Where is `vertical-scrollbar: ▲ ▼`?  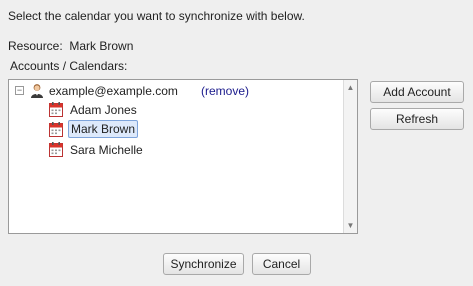 vertical-scrollbar: ▲ ▼ is located at coordinates (350, 156).